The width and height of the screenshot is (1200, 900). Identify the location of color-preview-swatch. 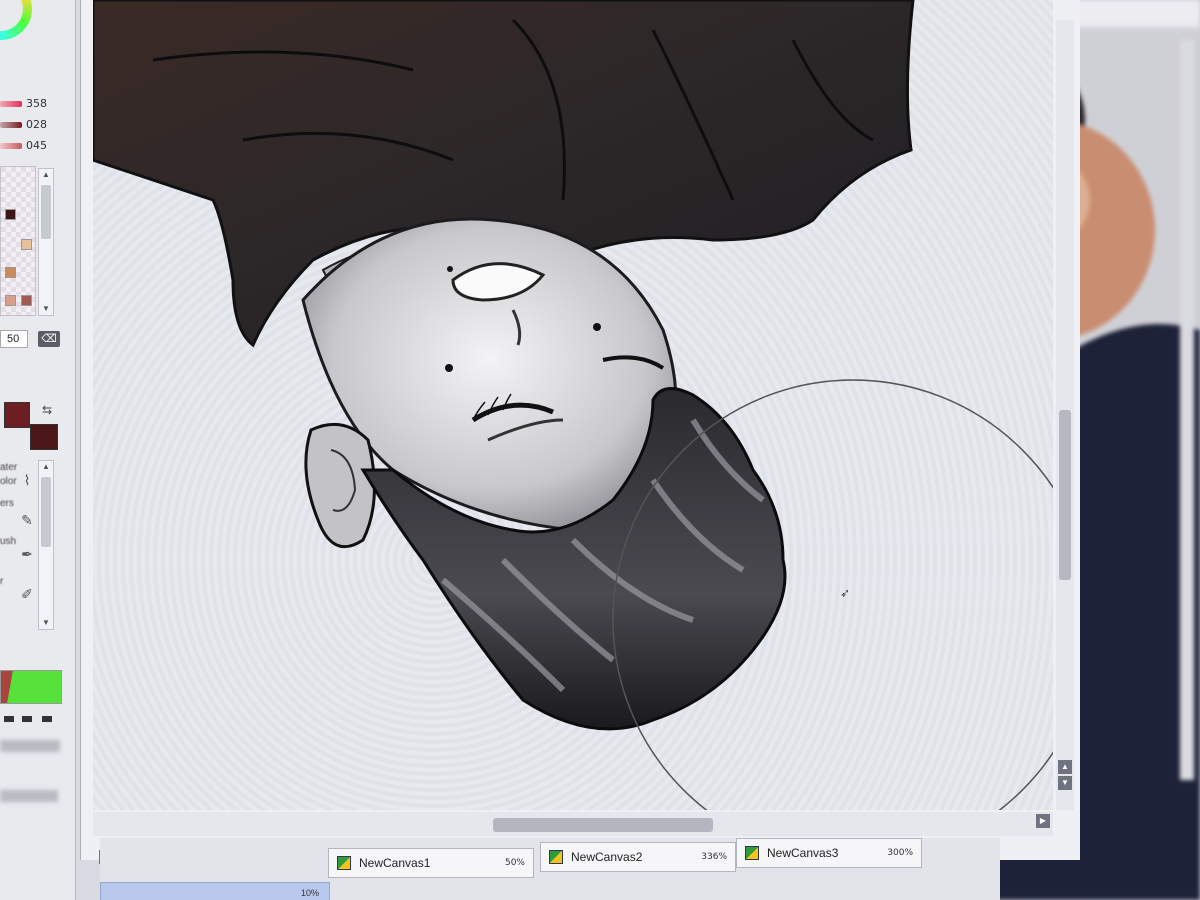
(31, 687).